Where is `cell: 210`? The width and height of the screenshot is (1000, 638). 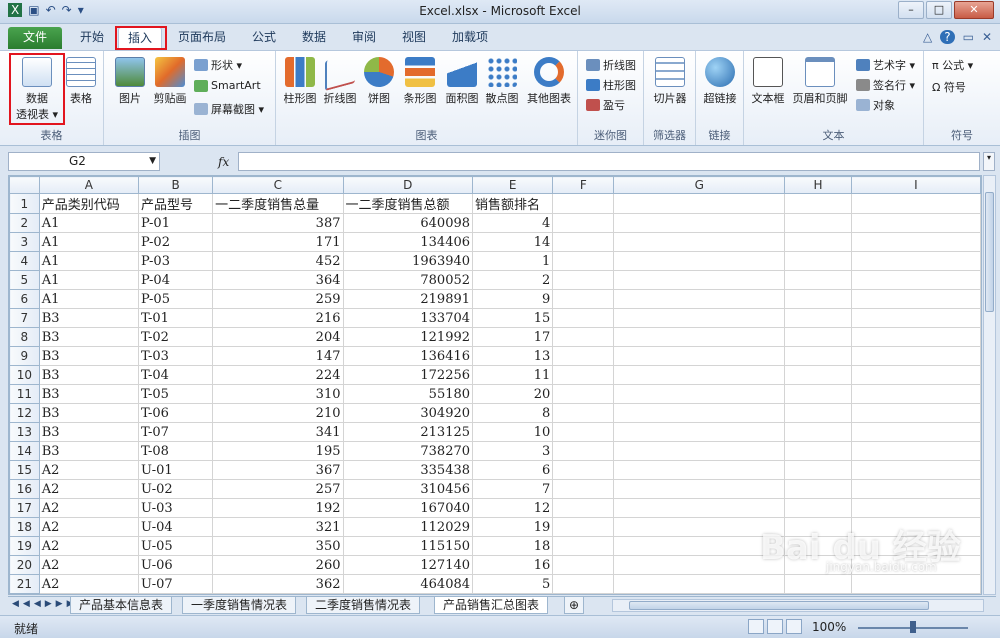
cell: 210 is located at coordinates (278, 413).